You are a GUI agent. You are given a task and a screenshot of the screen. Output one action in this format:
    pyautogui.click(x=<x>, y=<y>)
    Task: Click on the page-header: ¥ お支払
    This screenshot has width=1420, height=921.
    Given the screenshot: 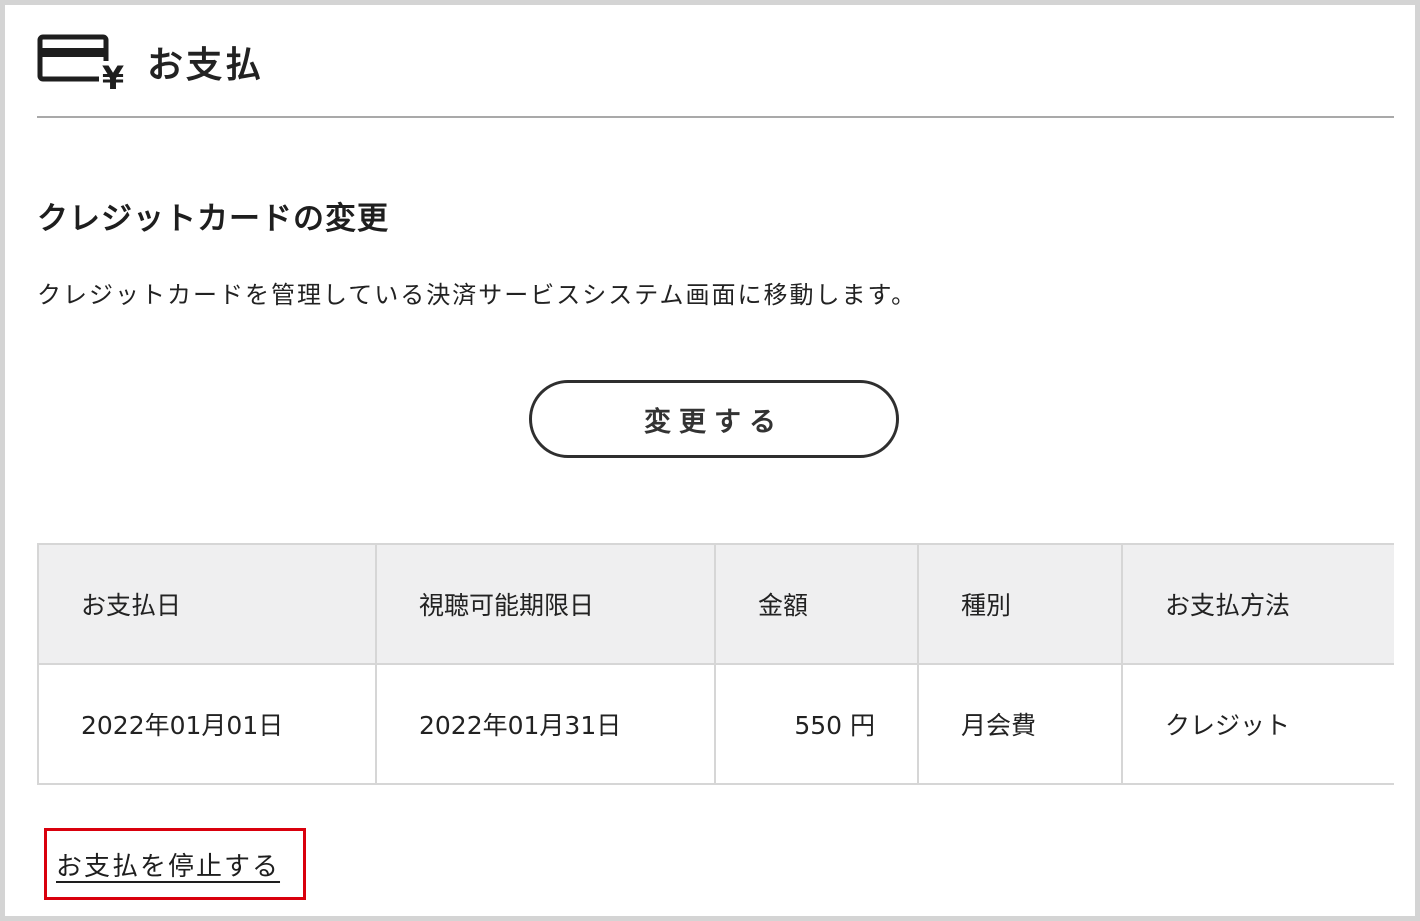 What is the action you would take?
    pyautogui.click(x=151, y=64)
    